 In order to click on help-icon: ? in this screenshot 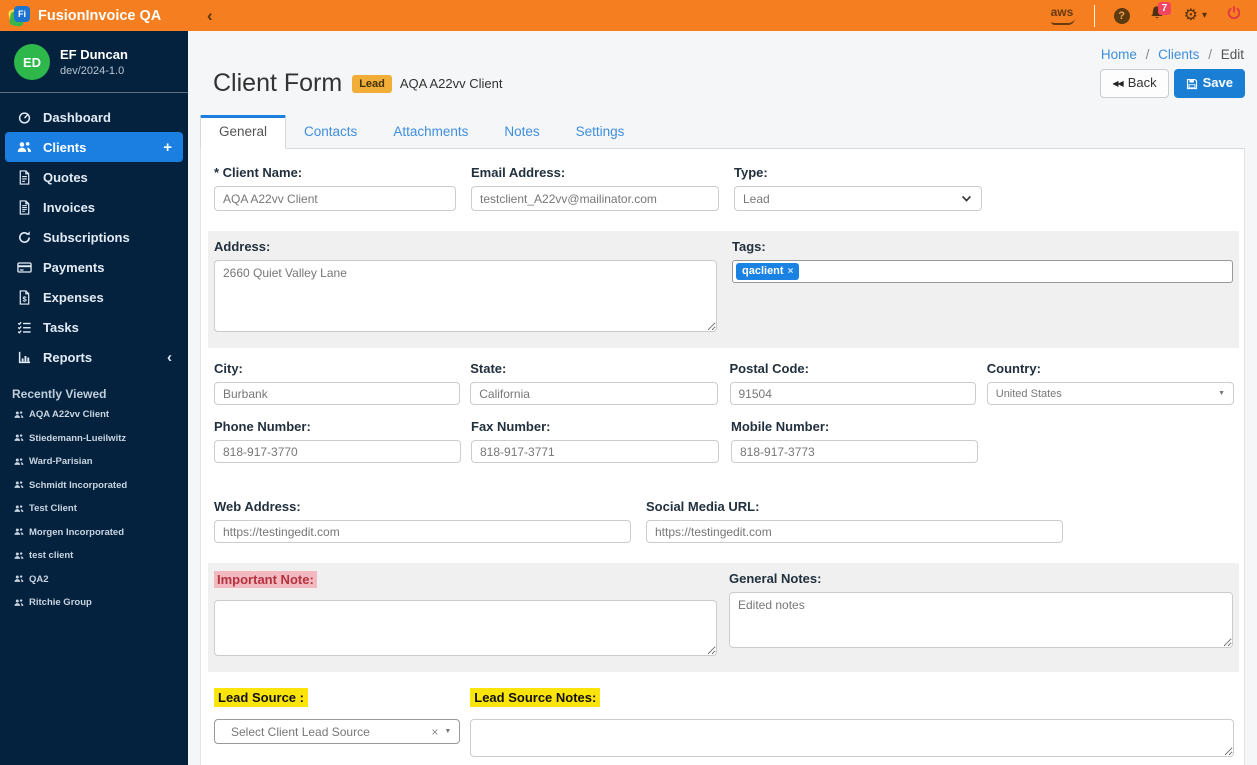, I will do `click(1121, 15)`.